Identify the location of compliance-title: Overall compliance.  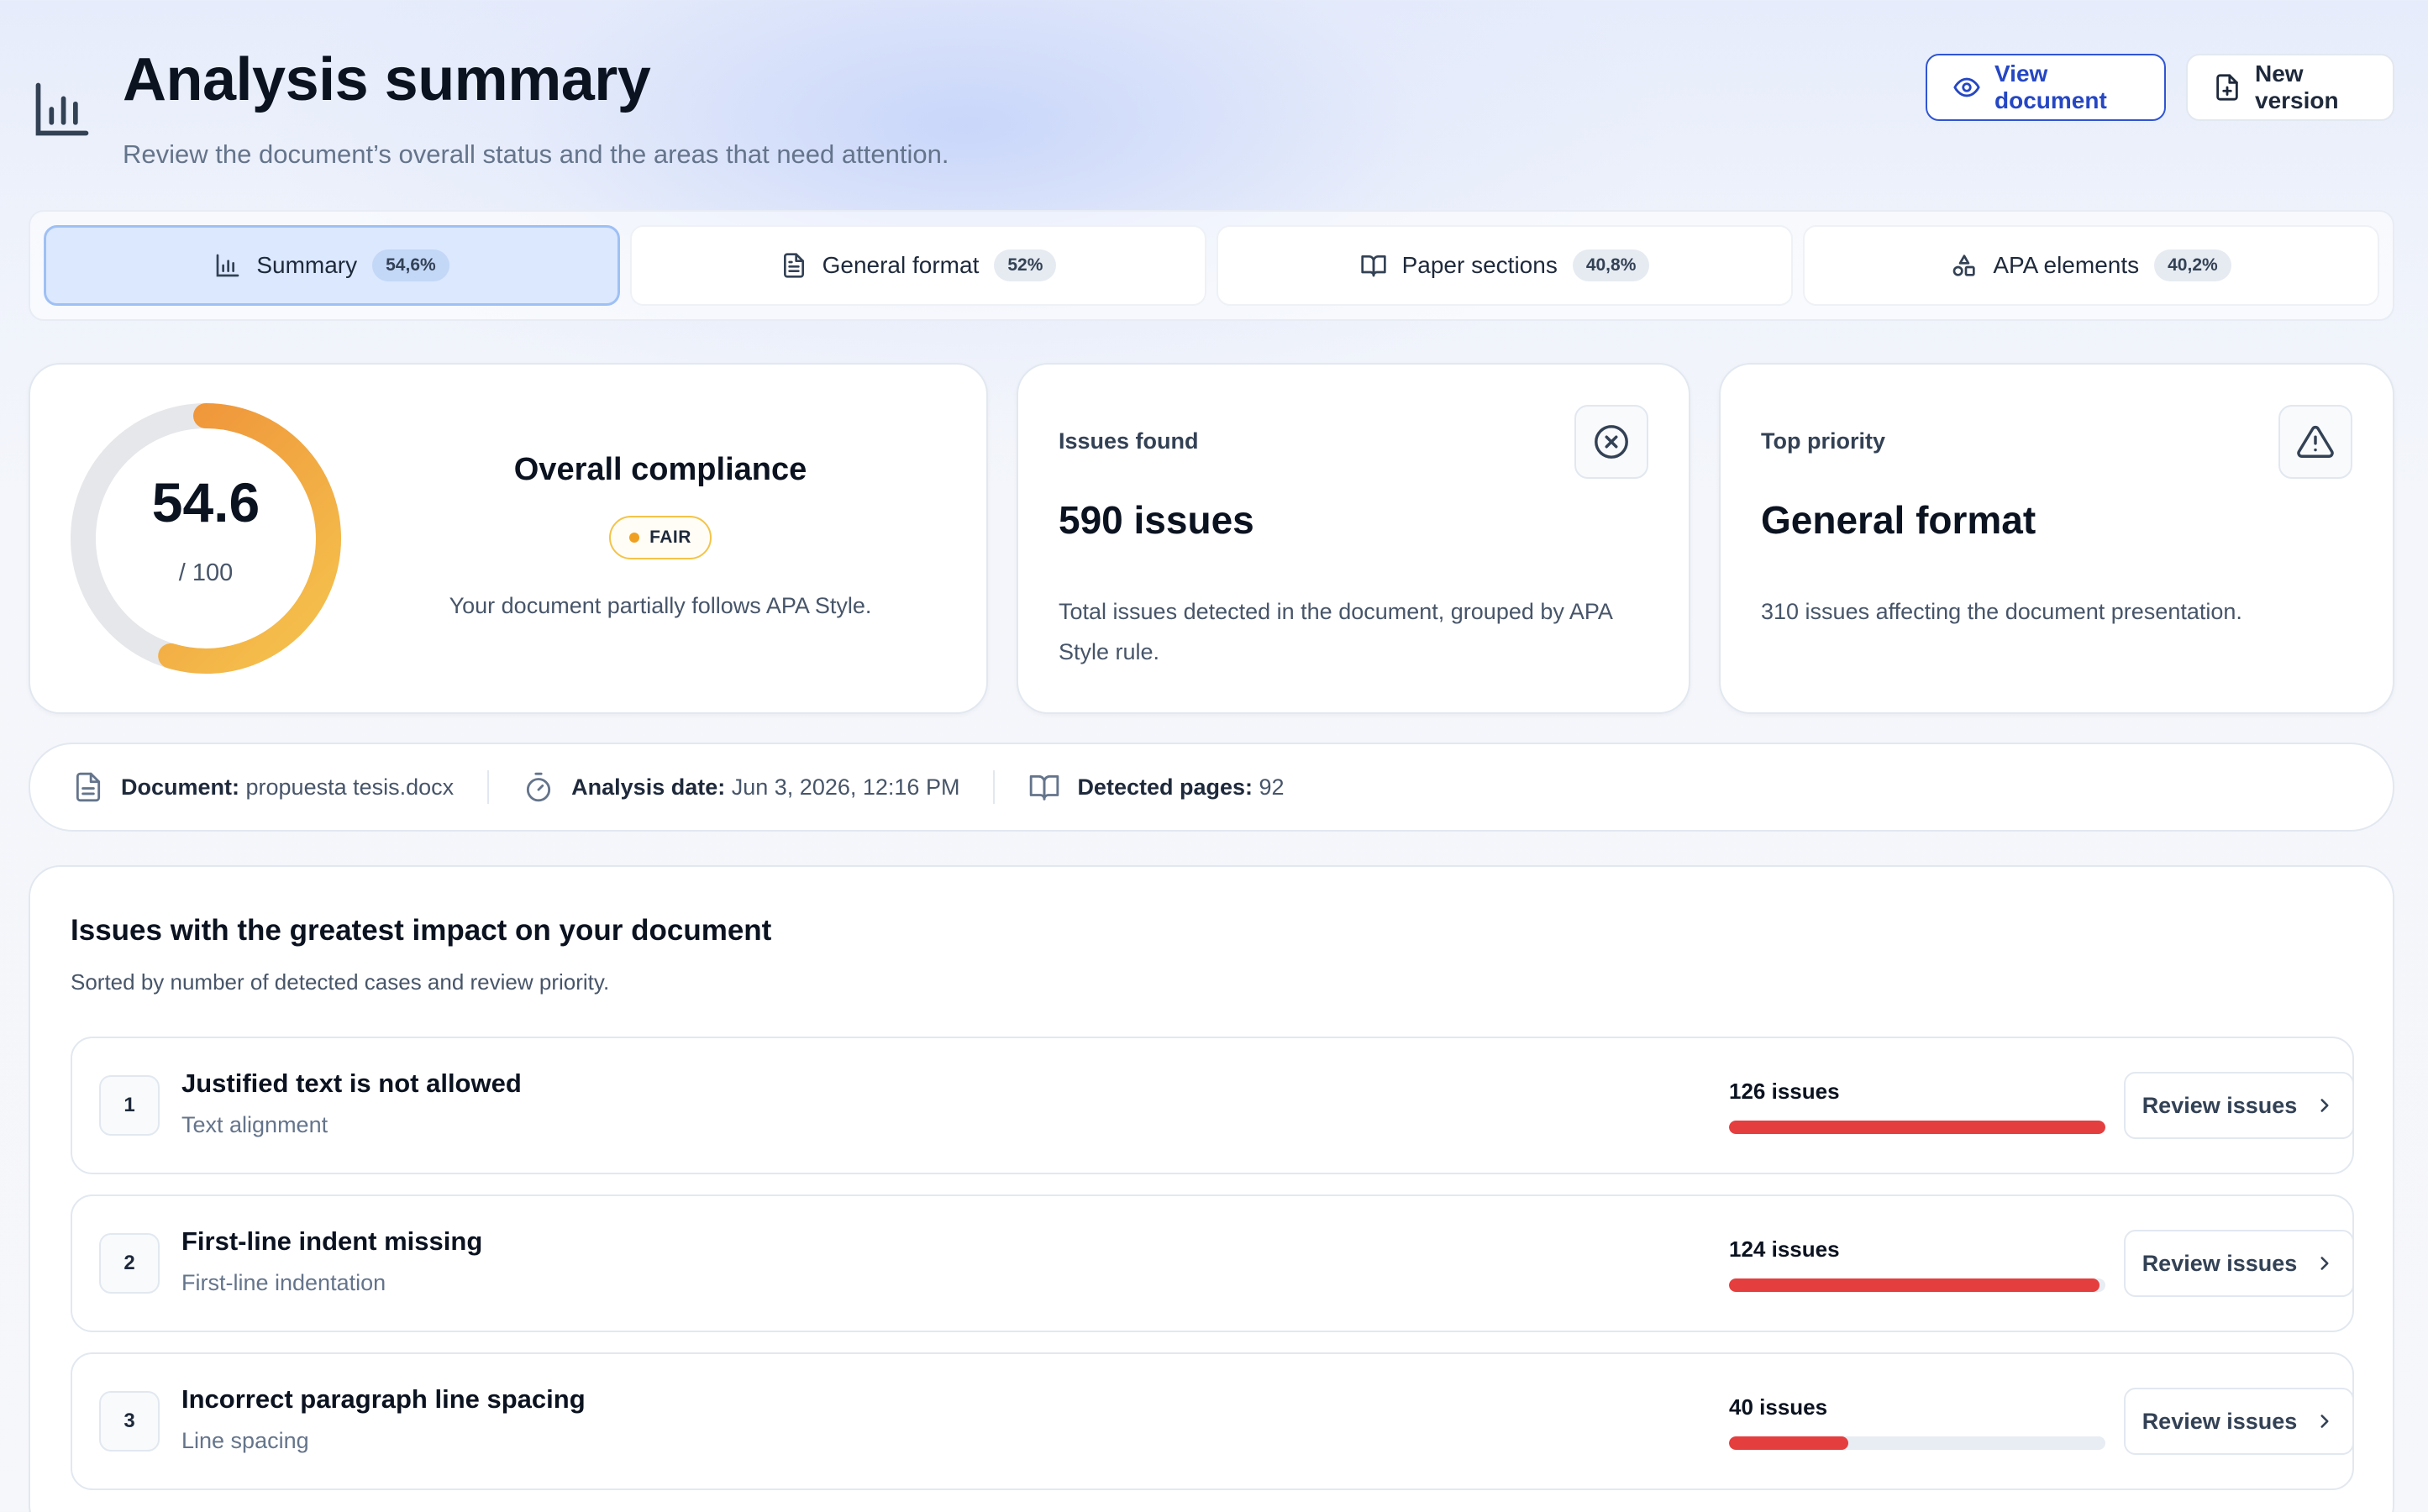
(660, 469).